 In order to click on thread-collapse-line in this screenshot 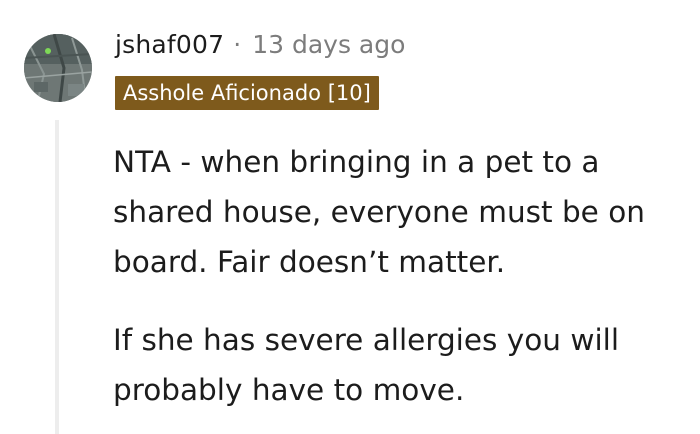, I will do `click(57, 277)`.